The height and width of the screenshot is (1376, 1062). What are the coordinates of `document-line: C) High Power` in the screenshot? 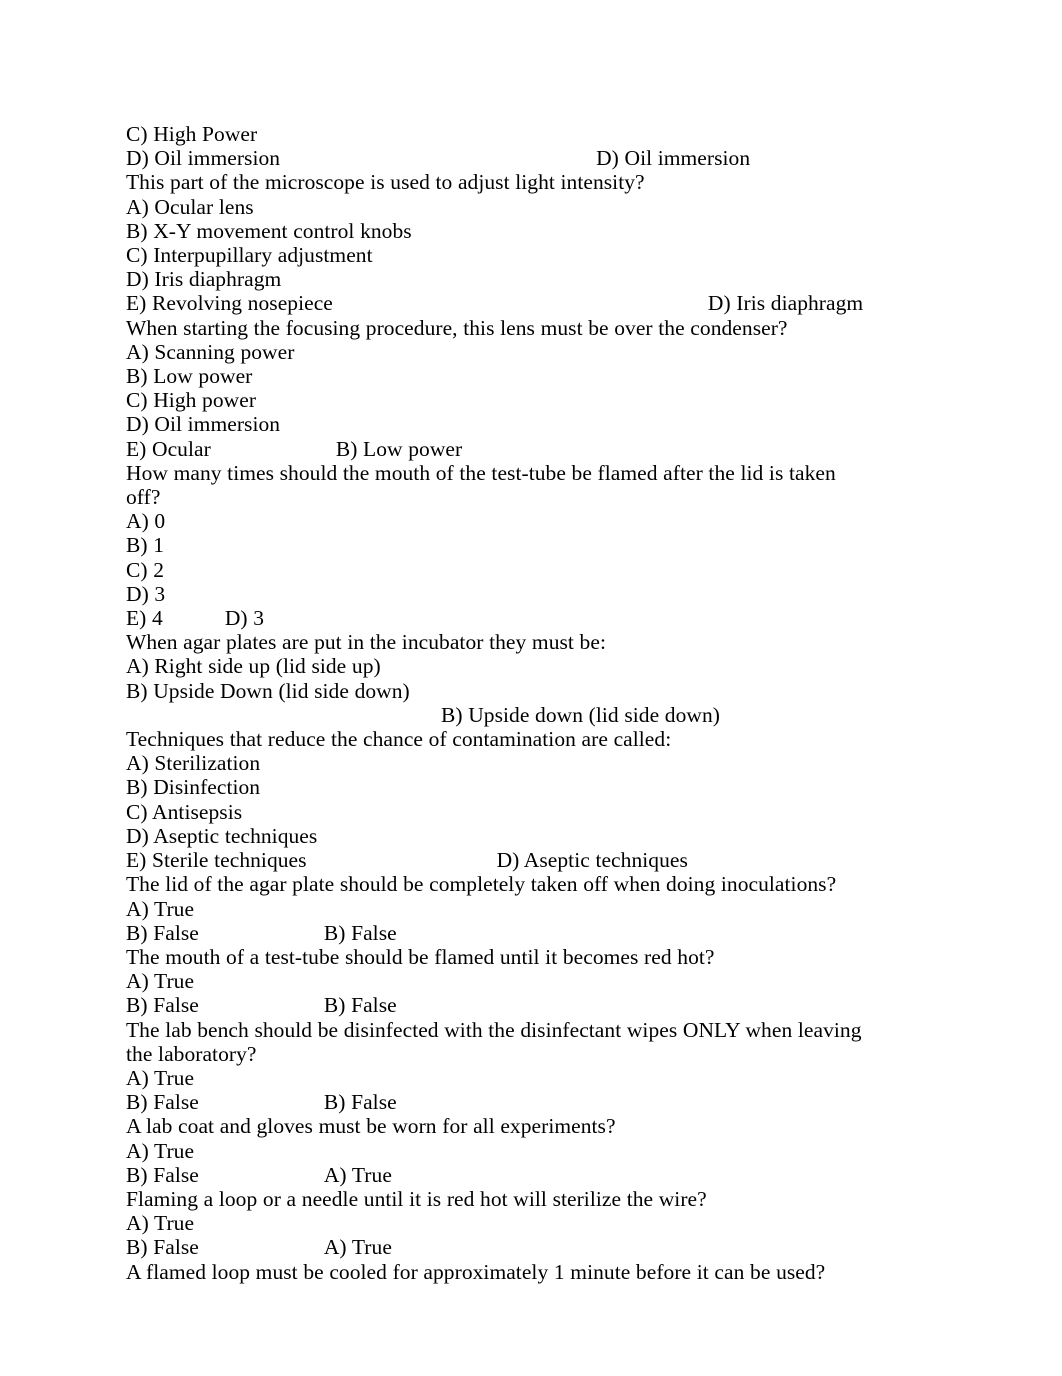 It's located at (497, 134).